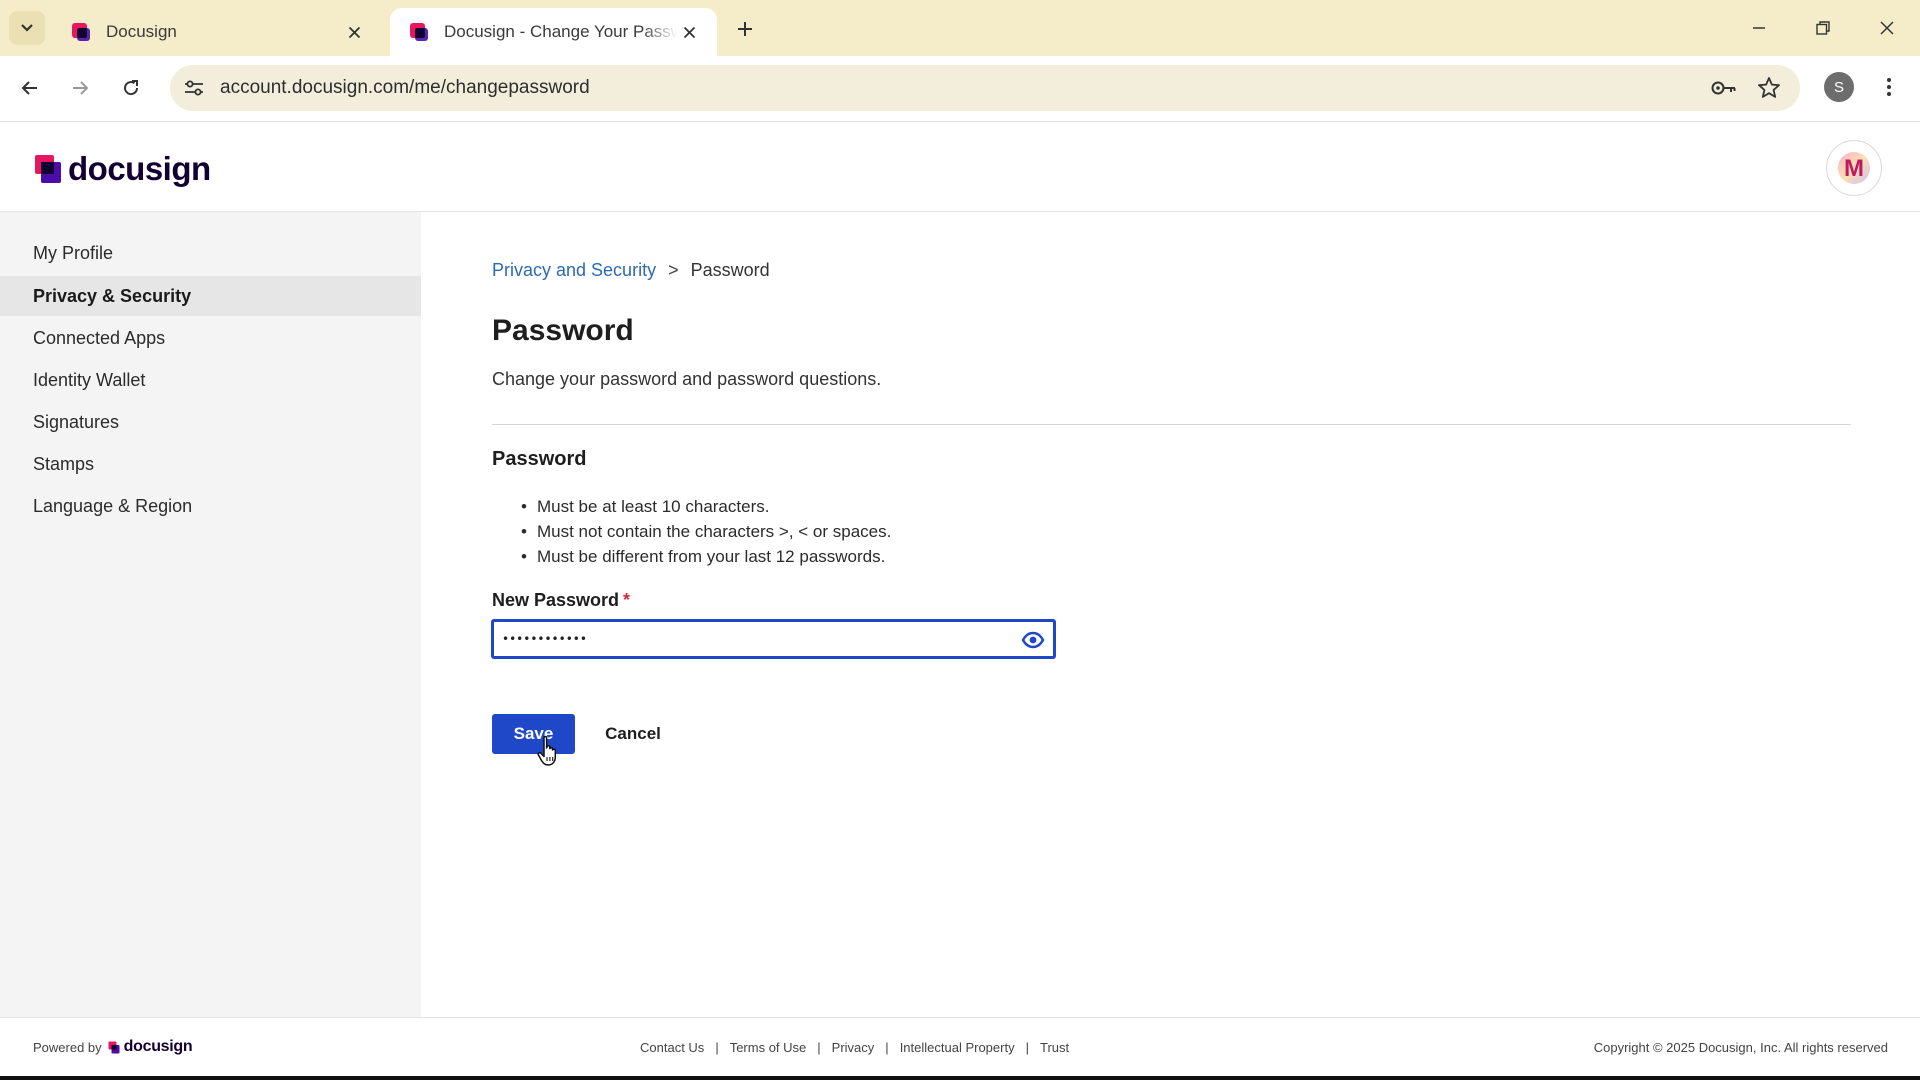  Describe the element at coordinates (1769, 88) in the screenshot. I see `bookmark-star-icon` at that location.